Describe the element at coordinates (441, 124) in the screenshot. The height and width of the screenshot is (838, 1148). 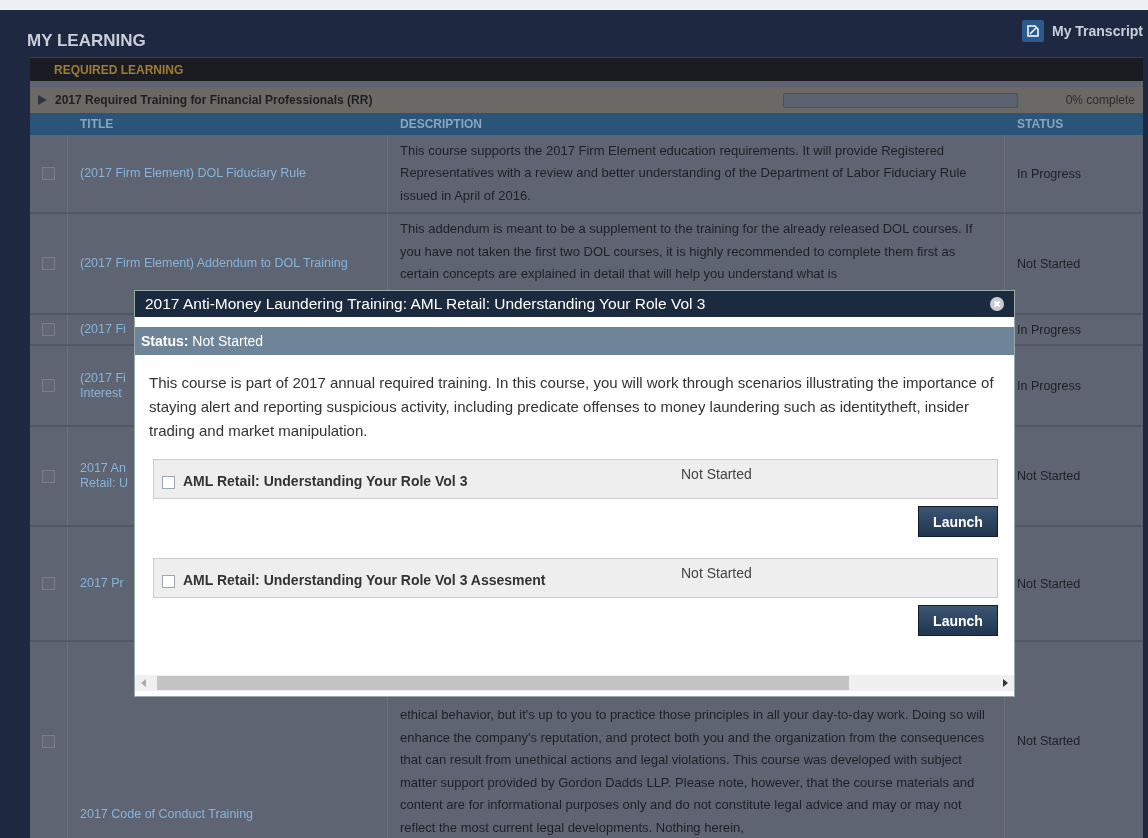
I see `column-header: DESCRIPTION` at that location.